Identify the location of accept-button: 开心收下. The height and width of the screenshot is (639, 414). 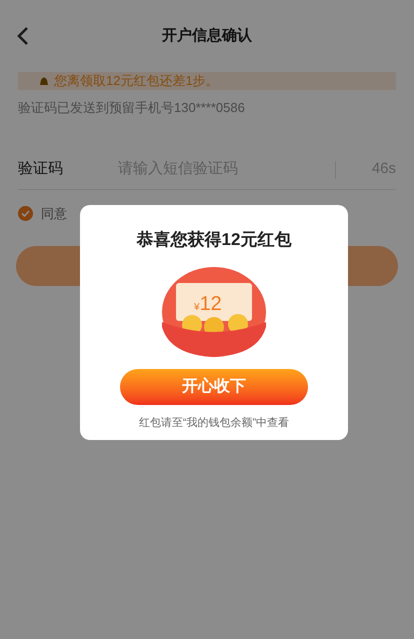
(214, 386).